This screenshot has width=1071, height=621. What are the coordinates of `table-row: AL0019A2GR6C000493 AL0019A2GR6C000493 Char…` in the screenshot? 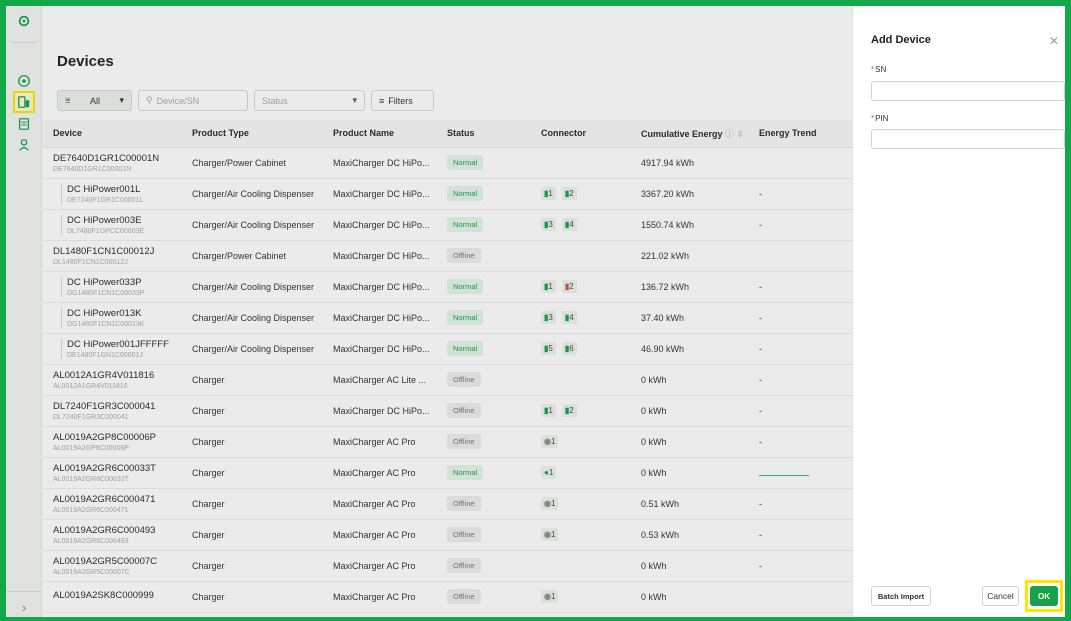 It's located at (447, 535).